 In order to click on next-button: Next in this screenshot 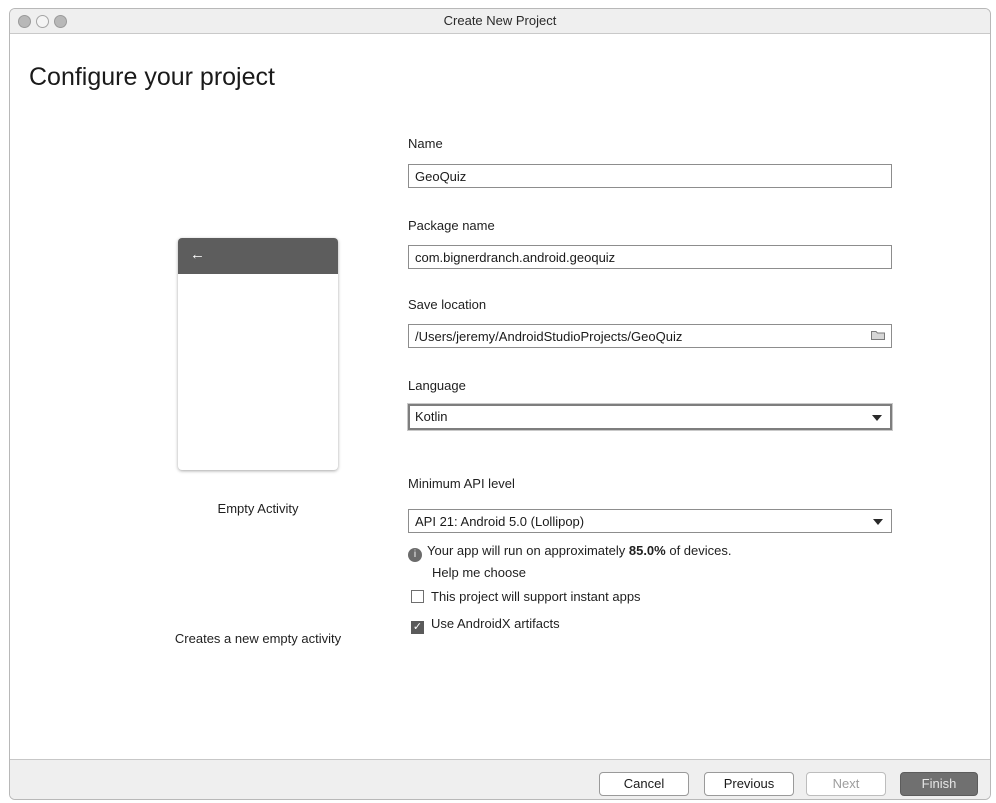, I will do `click(846, 784)`.